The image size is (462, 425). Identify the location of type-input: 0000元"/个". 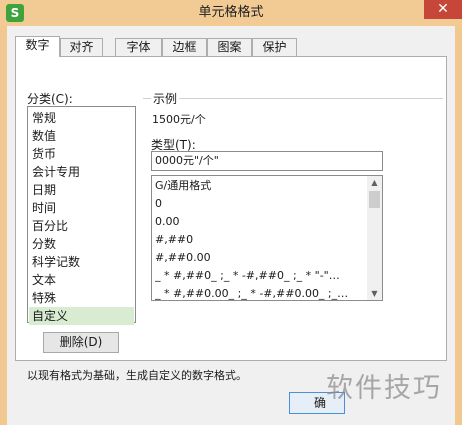
(267, 161).